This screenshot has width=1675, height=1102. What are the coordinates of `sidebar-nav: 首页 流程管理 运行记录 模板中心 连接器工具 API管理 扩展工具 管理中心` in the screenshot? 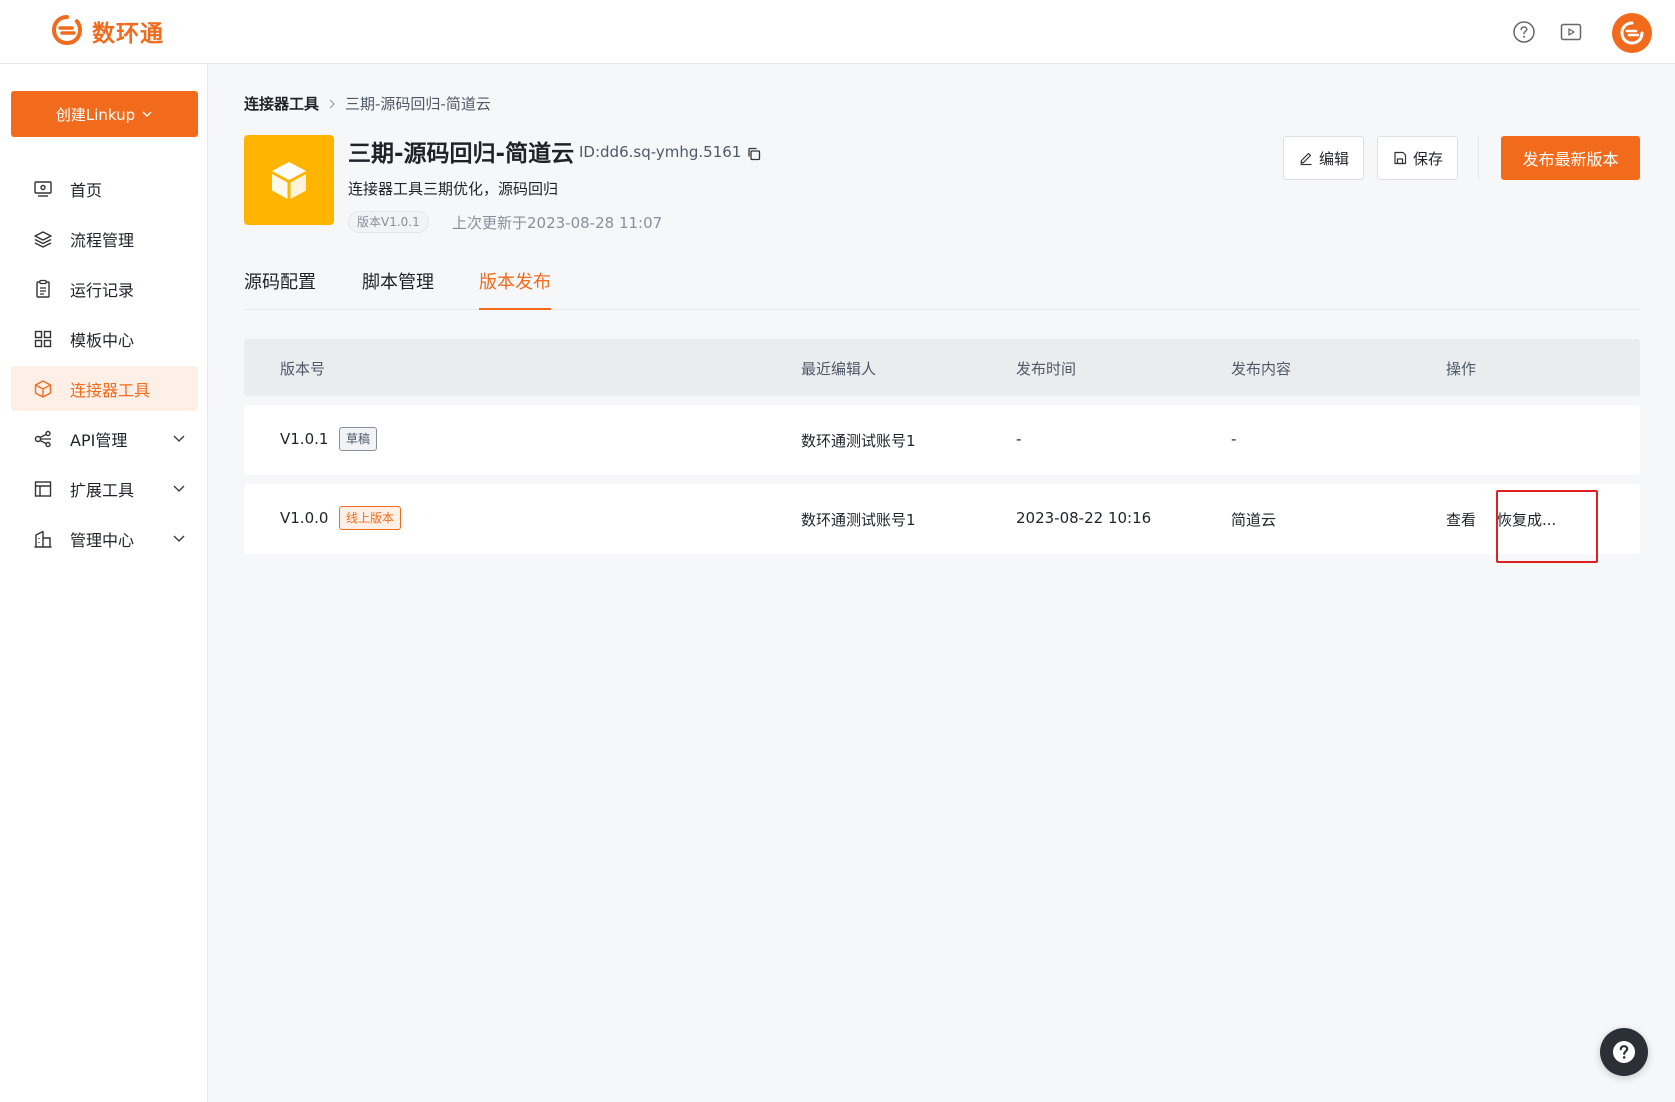 It's located at (104, 366).